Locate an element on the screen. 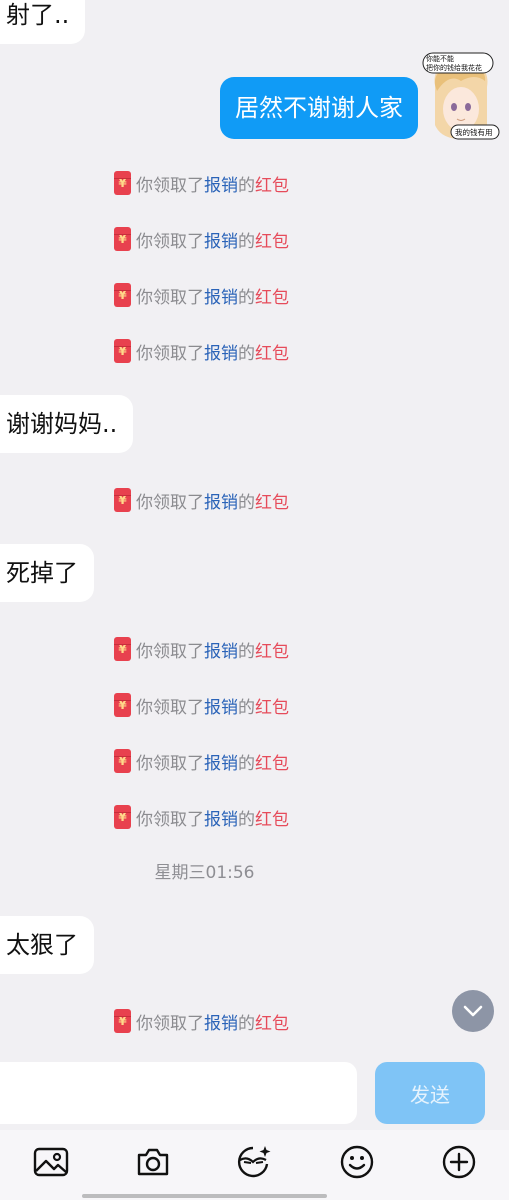 Image resolution: width=509 pixels, height=1200 pixels. incoming-message: 射了.. is located at coordinates (43, 22).